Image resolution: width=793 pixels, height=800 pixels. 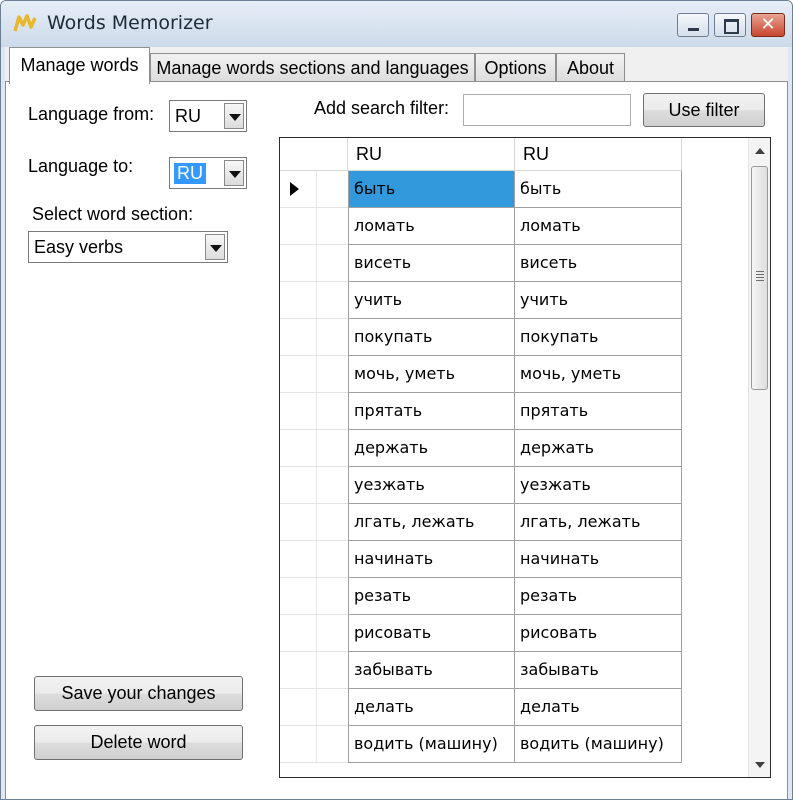 I want to click on language-to-value: RU, so click(x=190, y=173).